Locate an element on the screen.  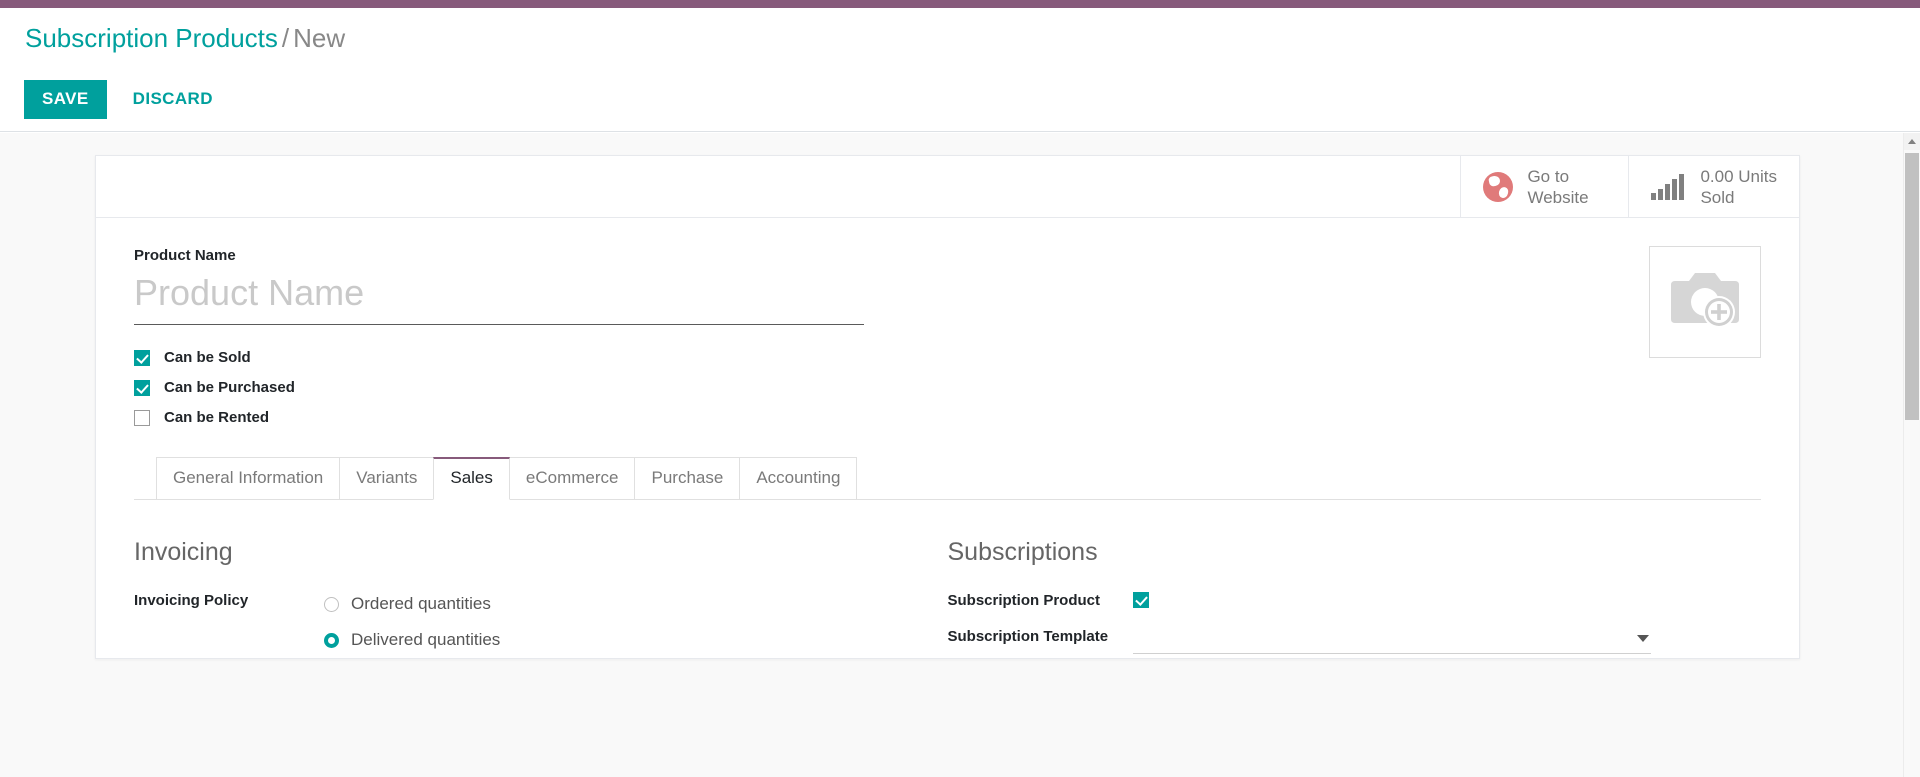
ordered-quantities-radio is located at coordinates (331, 604).